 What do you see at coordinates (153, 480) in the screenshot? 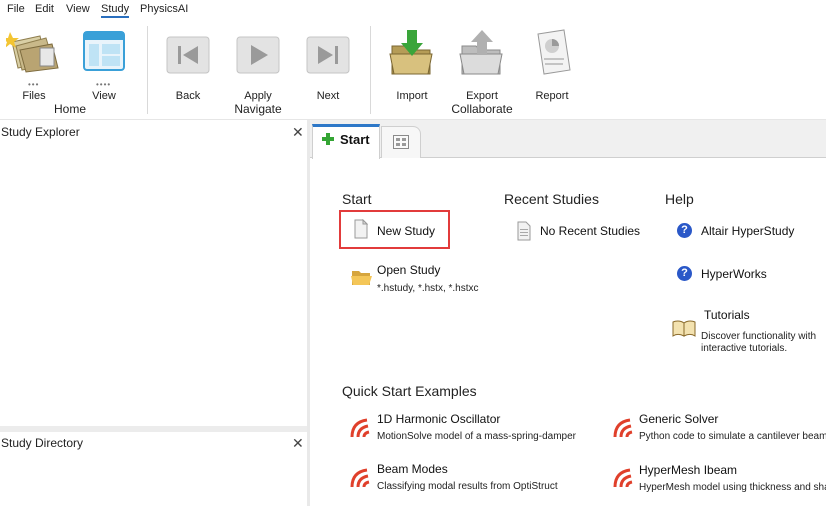
I see `study-directory-panel` at bounding box center [153, 480].